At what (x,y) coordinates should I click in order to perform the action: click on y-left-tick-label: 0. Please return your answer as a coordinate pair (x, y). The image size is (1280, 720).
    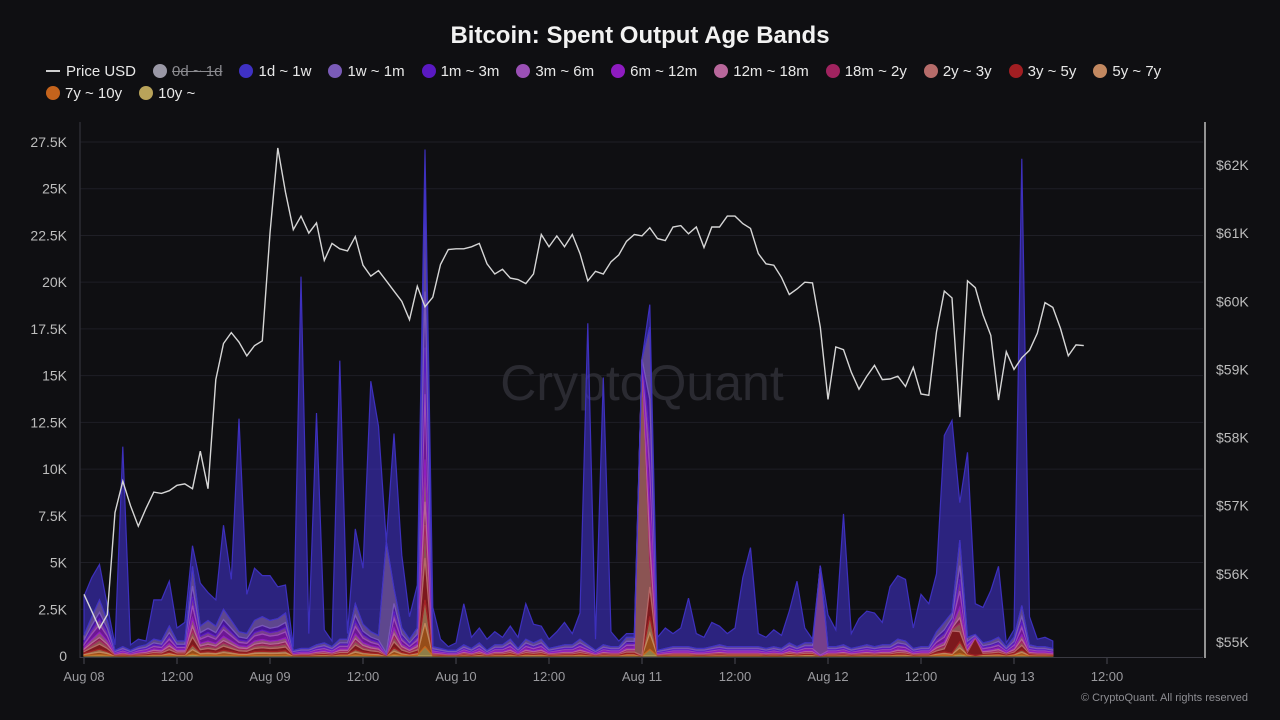
    Looking at the image, I should click on (63, 656).